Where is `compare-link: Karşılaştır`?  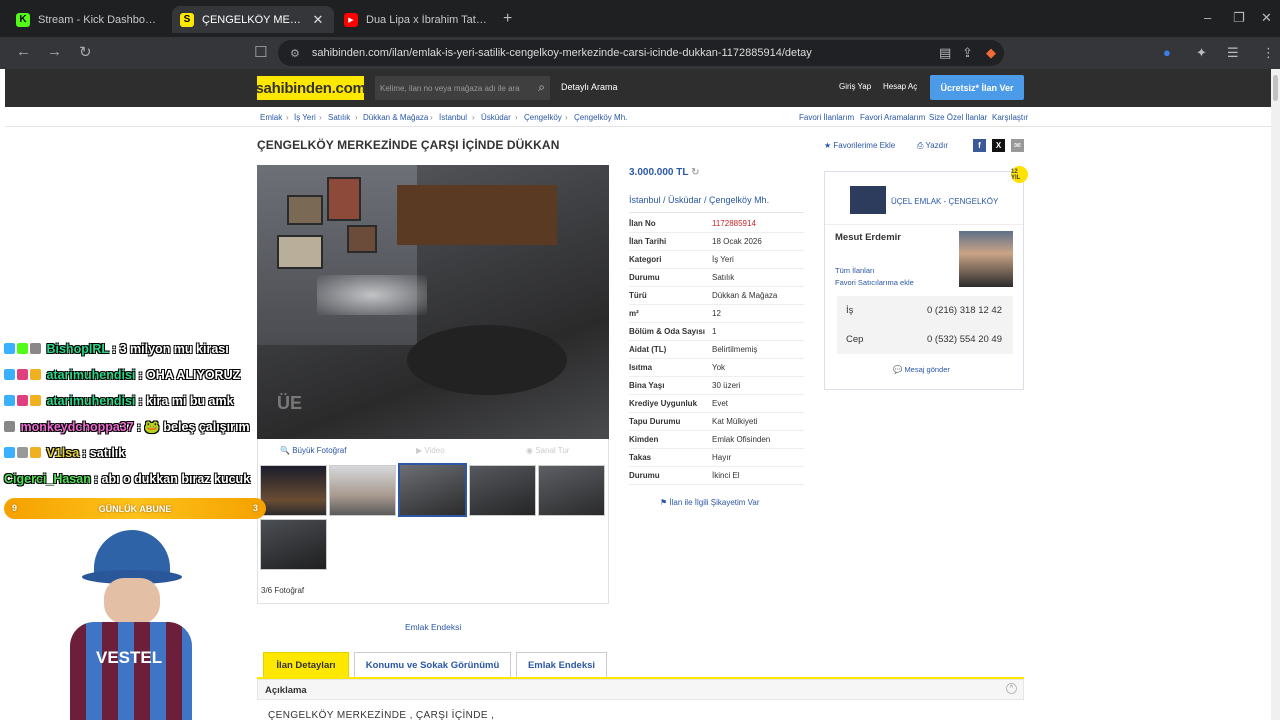 compare-link: Karşılaştır is located at coordinates (1010, 117).